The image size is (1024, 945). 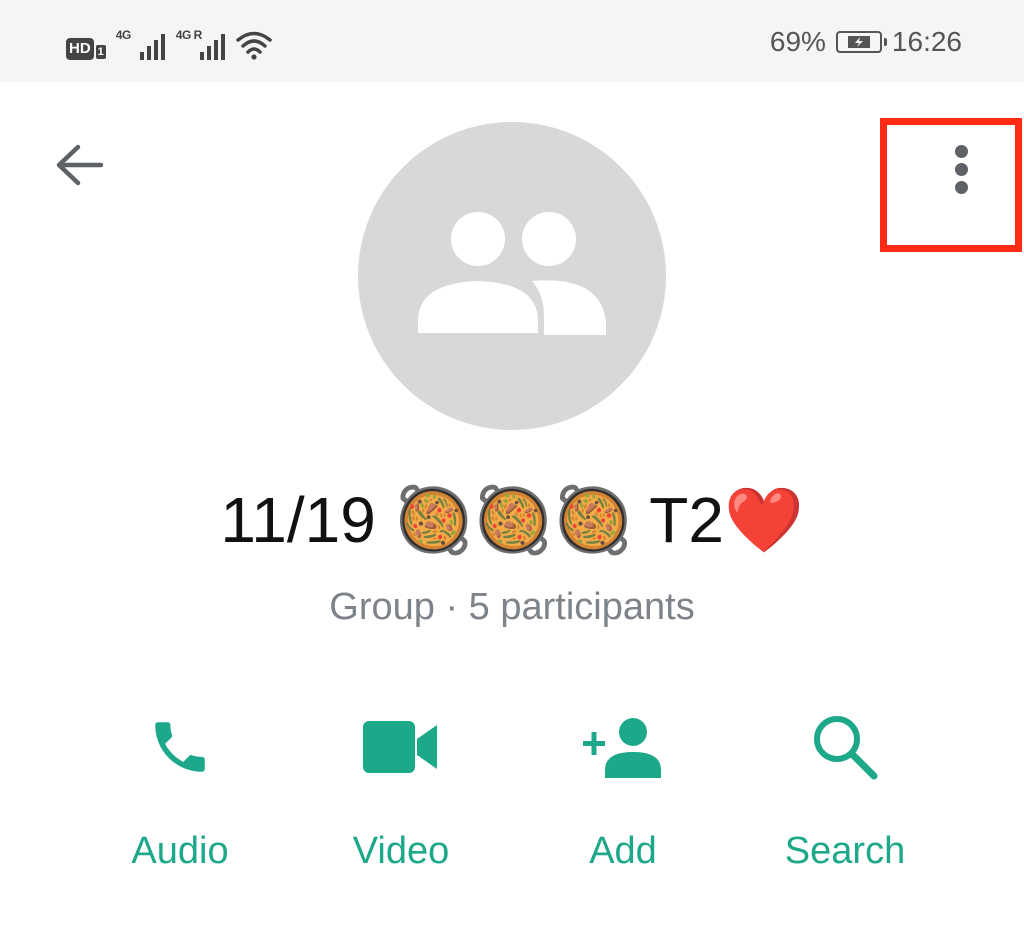 I want to click on group-avatar-icon, so click(x=510, y=274).